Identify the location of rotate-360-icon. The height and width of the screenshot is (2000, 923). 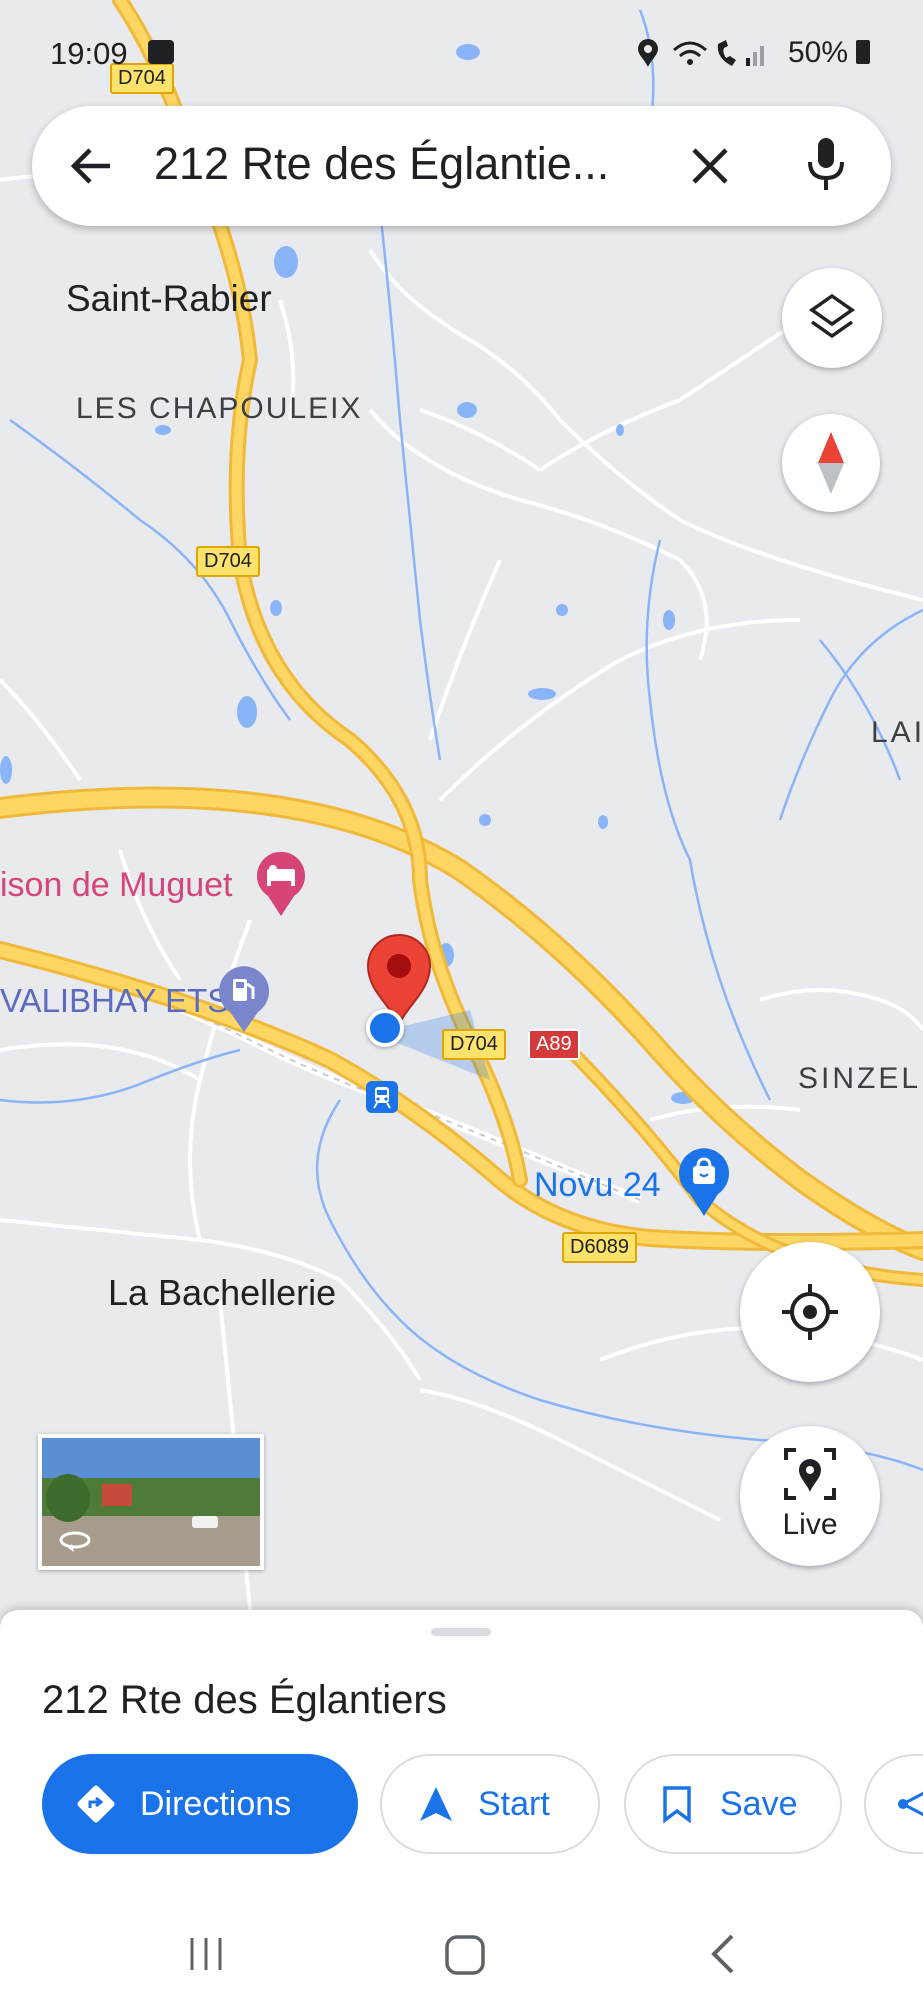
(75, 1543).